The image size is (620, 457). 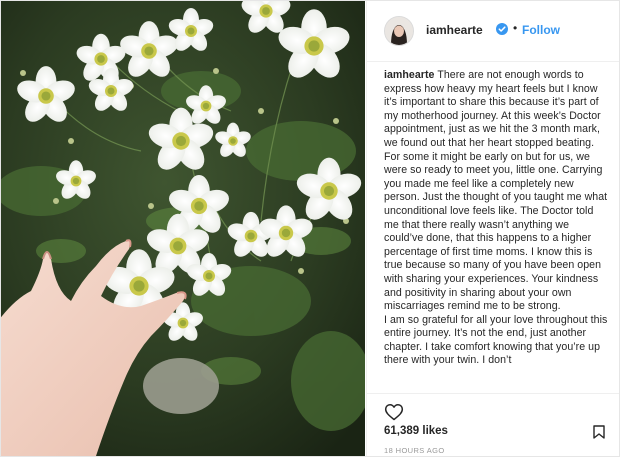 I want to click on verified-badge-icon, so click(x=502, y=29).